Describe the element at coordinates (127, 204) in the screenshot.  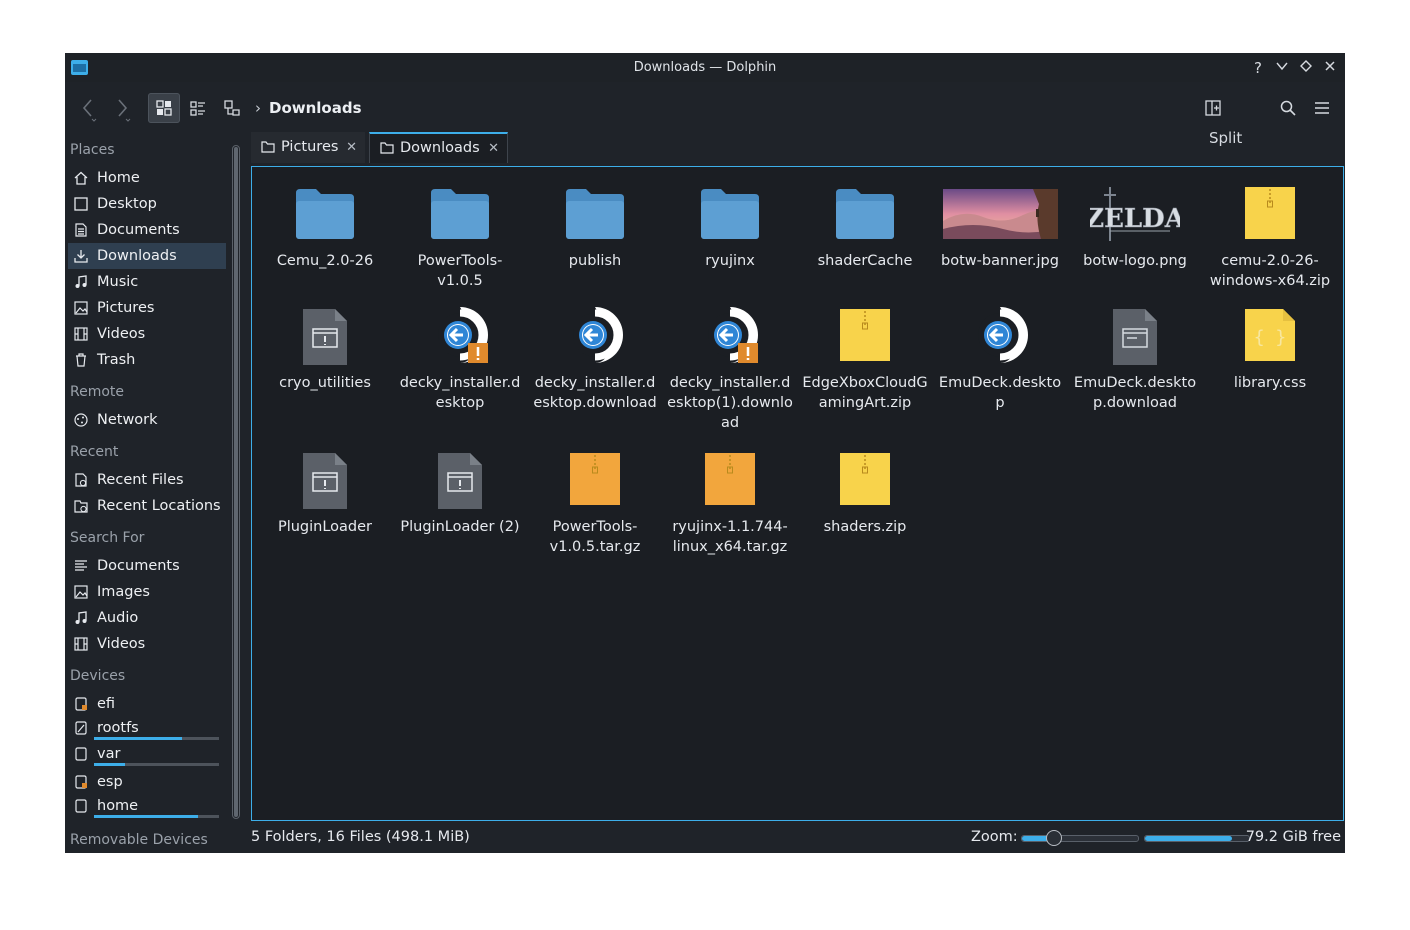
I see `sidebar-item-label: Desktop` at that location.